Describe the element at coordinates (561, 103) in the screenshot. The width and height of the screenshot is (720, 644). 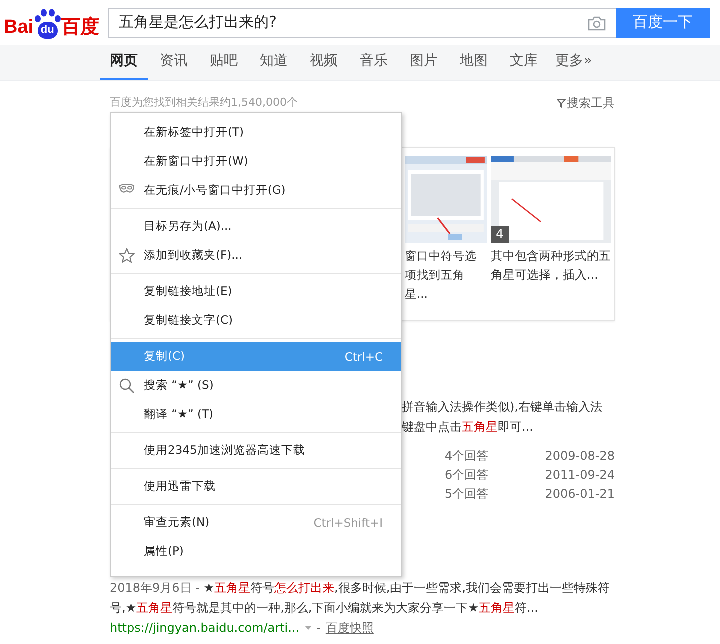
I see `filter-icon` at that location.